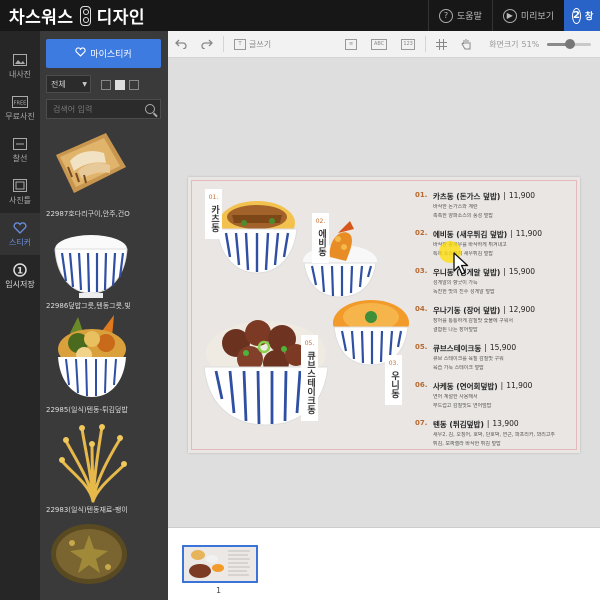 The image size is (600, 600). What do you see at coordinates (104, 473) in the screenshot?
I see `sticker-item: 22983(일식)텐동재료-팽이` at bounding box center [104, 473].